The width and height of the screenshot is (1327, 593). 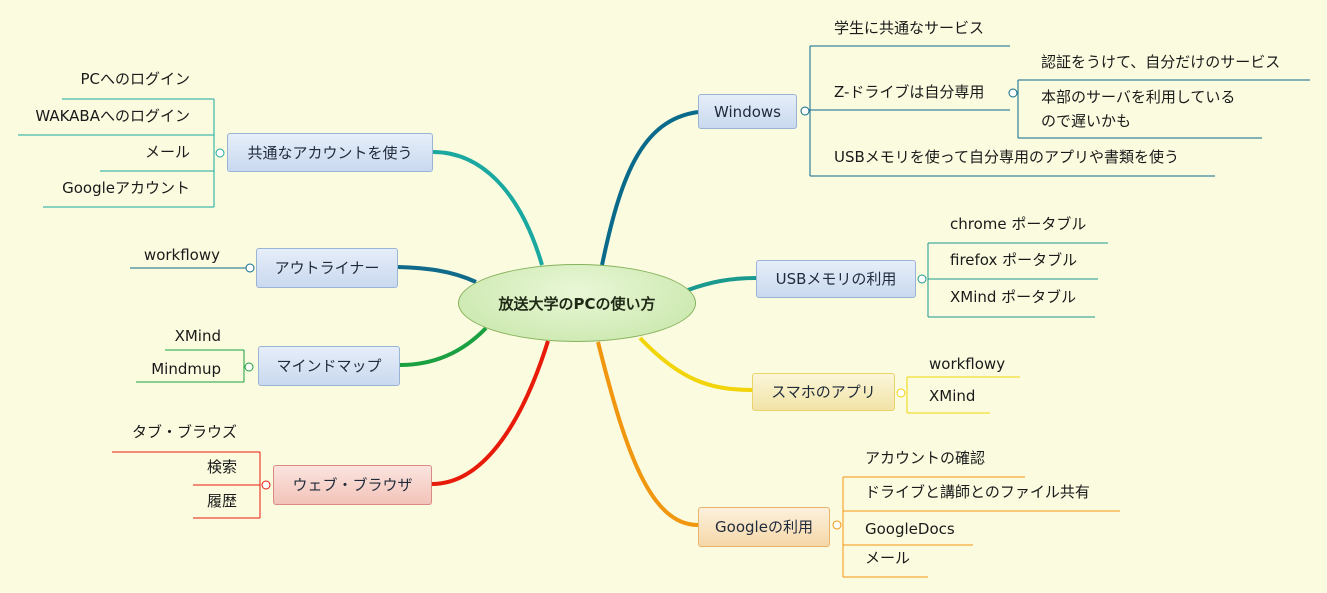 What do you see at coordinates (222, 501) in the screenshot?
I see `browser-child-history: 履歴` at bounding box center [222, 501].